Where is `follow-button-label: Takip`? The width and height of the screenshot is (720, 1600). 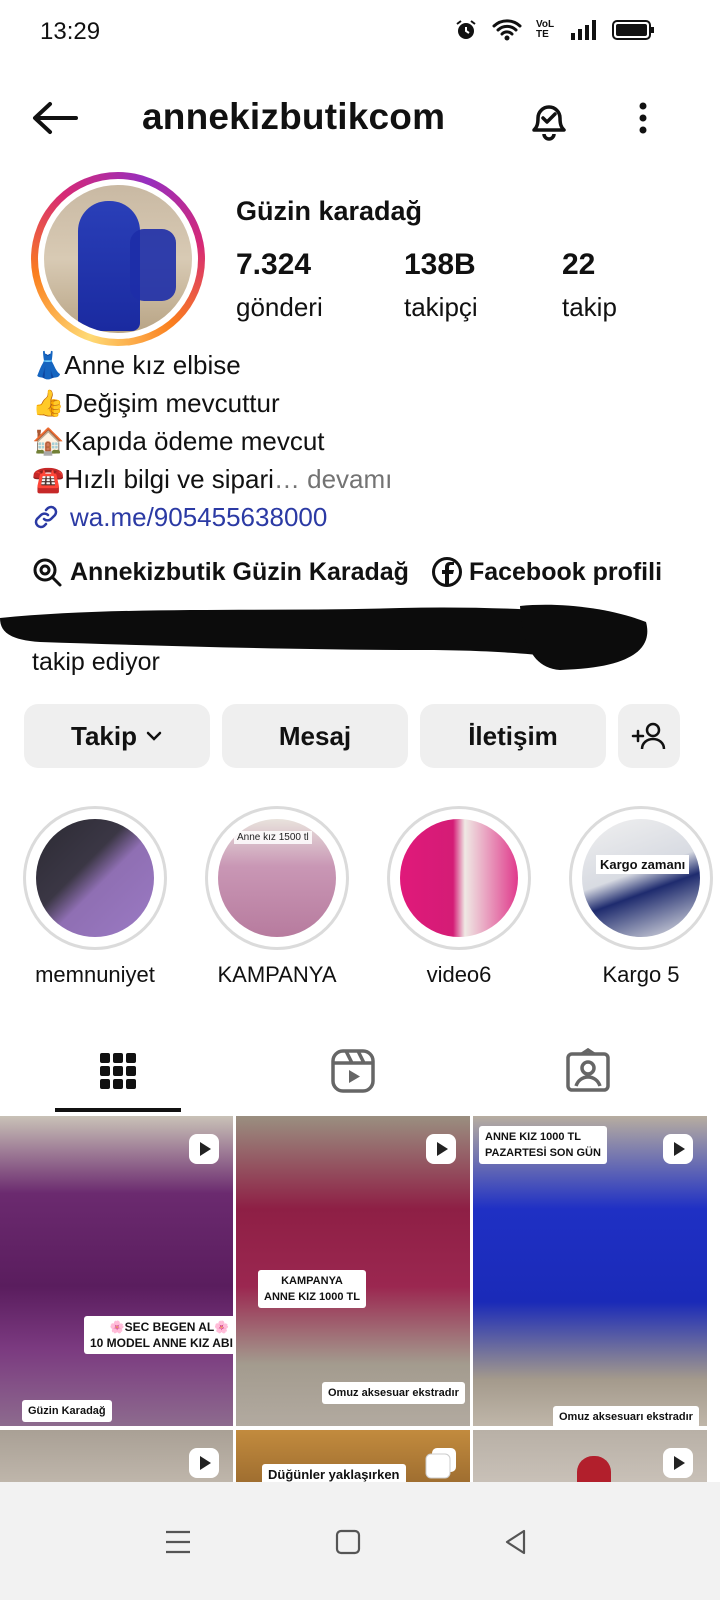
follow-button-label: Takip is located at coordinates (104, 735).